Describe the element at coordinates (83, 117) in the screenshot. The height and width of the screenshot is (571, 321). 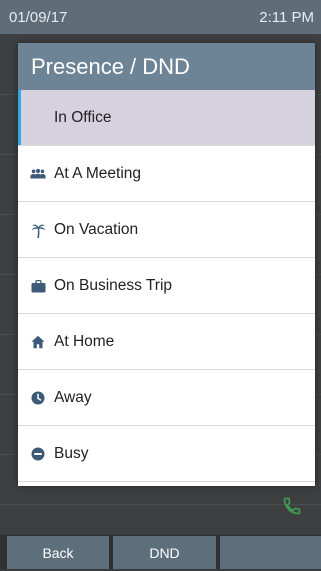
I see `menu-item-label: In Office` at that location.